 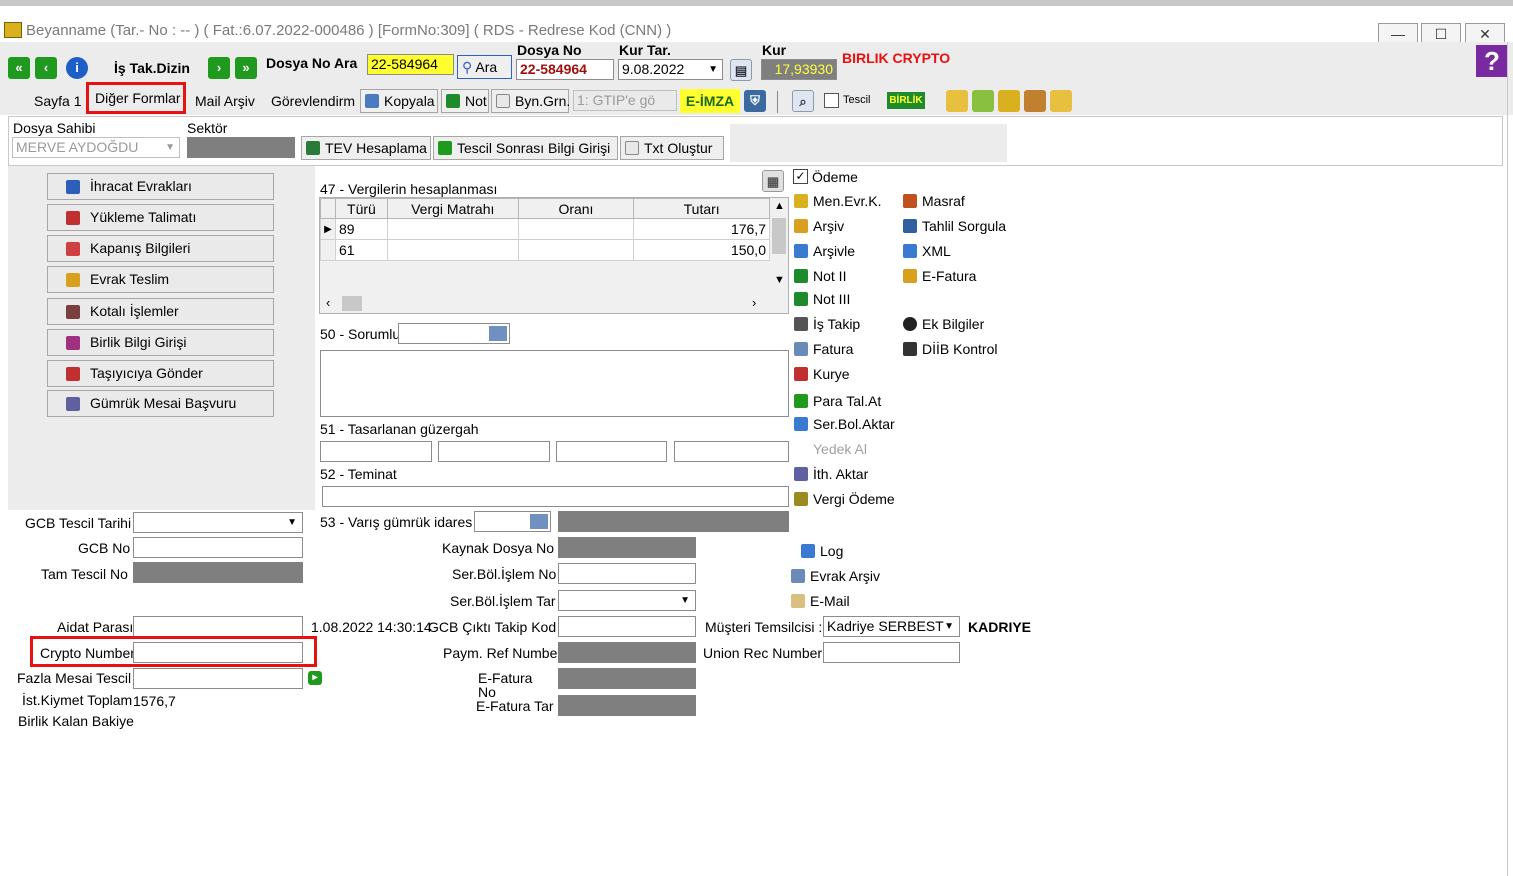 What do you see at coordinates (160, 373) in the screenshot?
I see `menu-tasiyiciya-gonder: Taşıyıcıya Gönder` at bounding box center [160, 373].